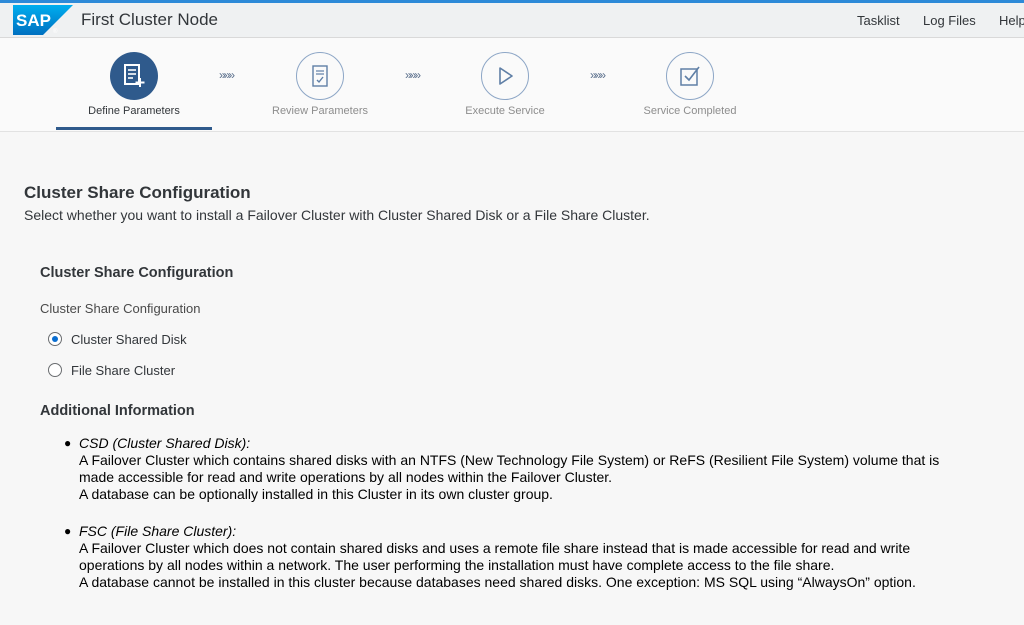 This screenshot has height=625, width=1024. I want to click on step-service-completed: Service Completed, so click(690, 85).